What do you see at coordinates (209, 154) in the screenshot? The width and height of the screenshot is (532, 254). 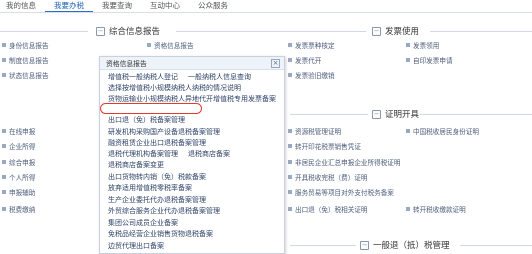 I see `popup-item-label: 退税商店备案` at bounding box center [209, 154].